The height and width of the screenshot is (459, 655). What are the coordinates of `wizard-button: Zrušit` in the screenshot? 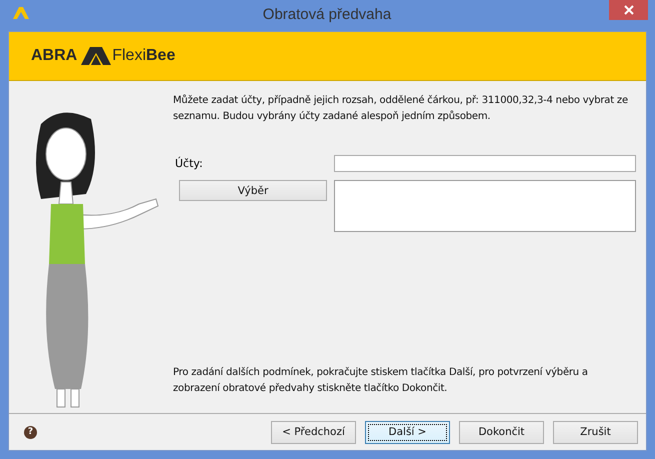 It's located at (595, 432).